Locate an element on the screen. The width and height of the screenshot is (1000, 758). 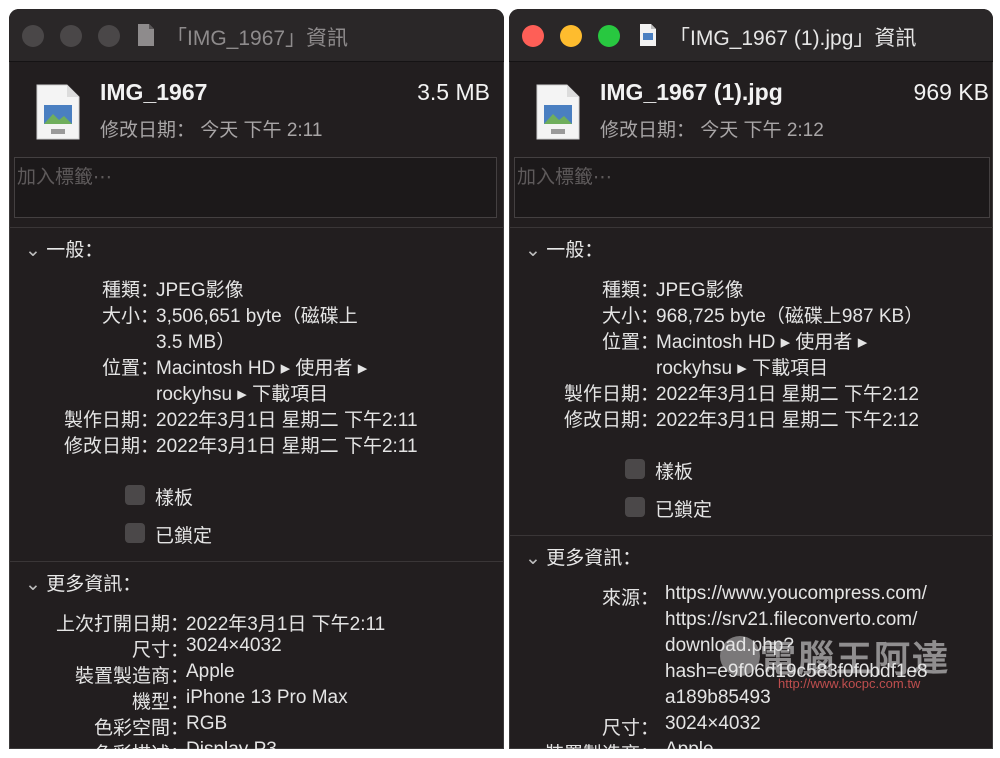
source-url-line: https://www.youcompress.com/ is located at coordinates (796, 593).